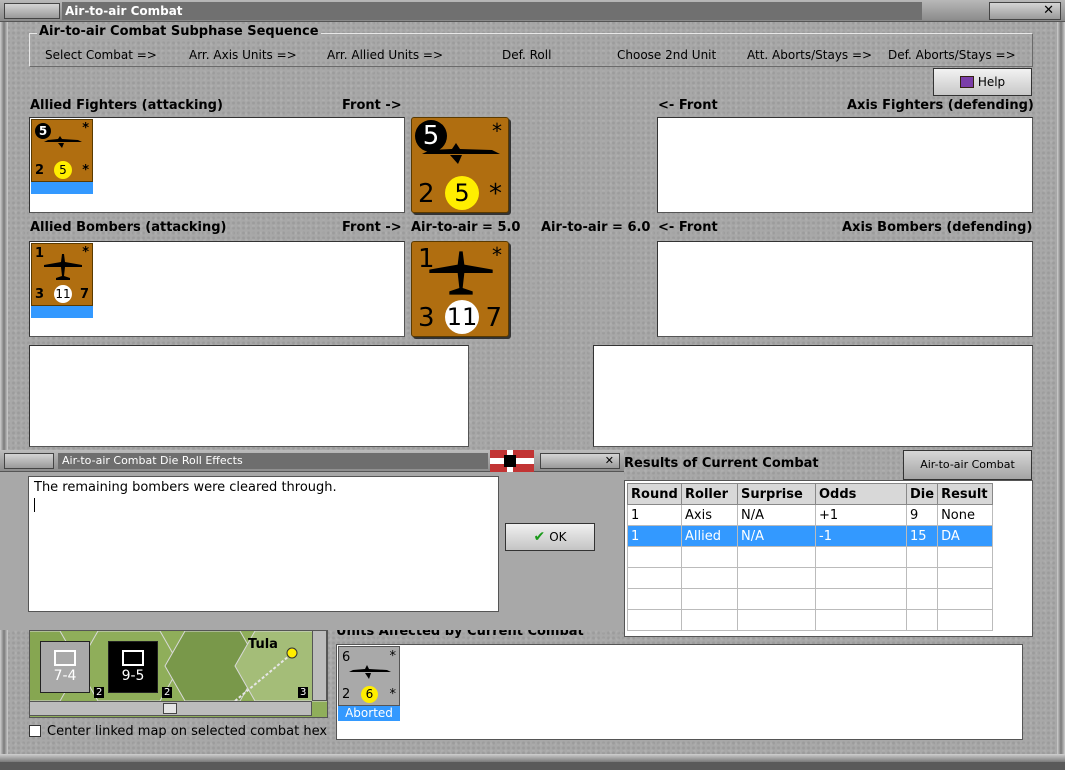  I want to click on map-unit-strength: 9-5, so click(133, 676).